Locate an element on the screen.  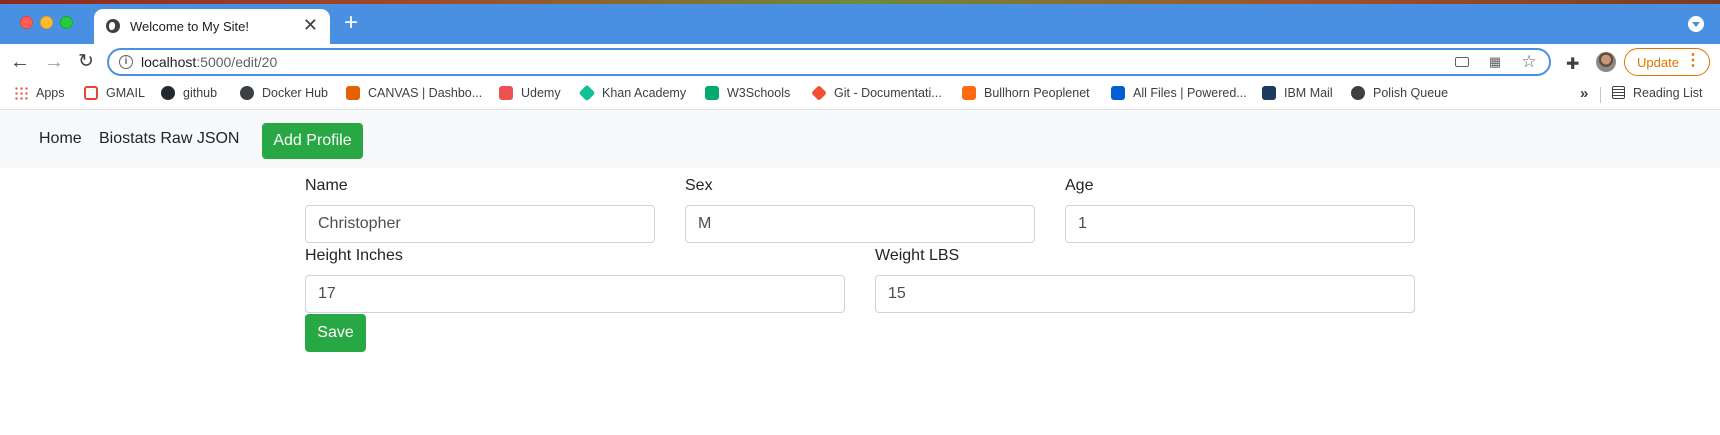
bookmark-star-icon: ☆ is located at coordinates (1529, 61).